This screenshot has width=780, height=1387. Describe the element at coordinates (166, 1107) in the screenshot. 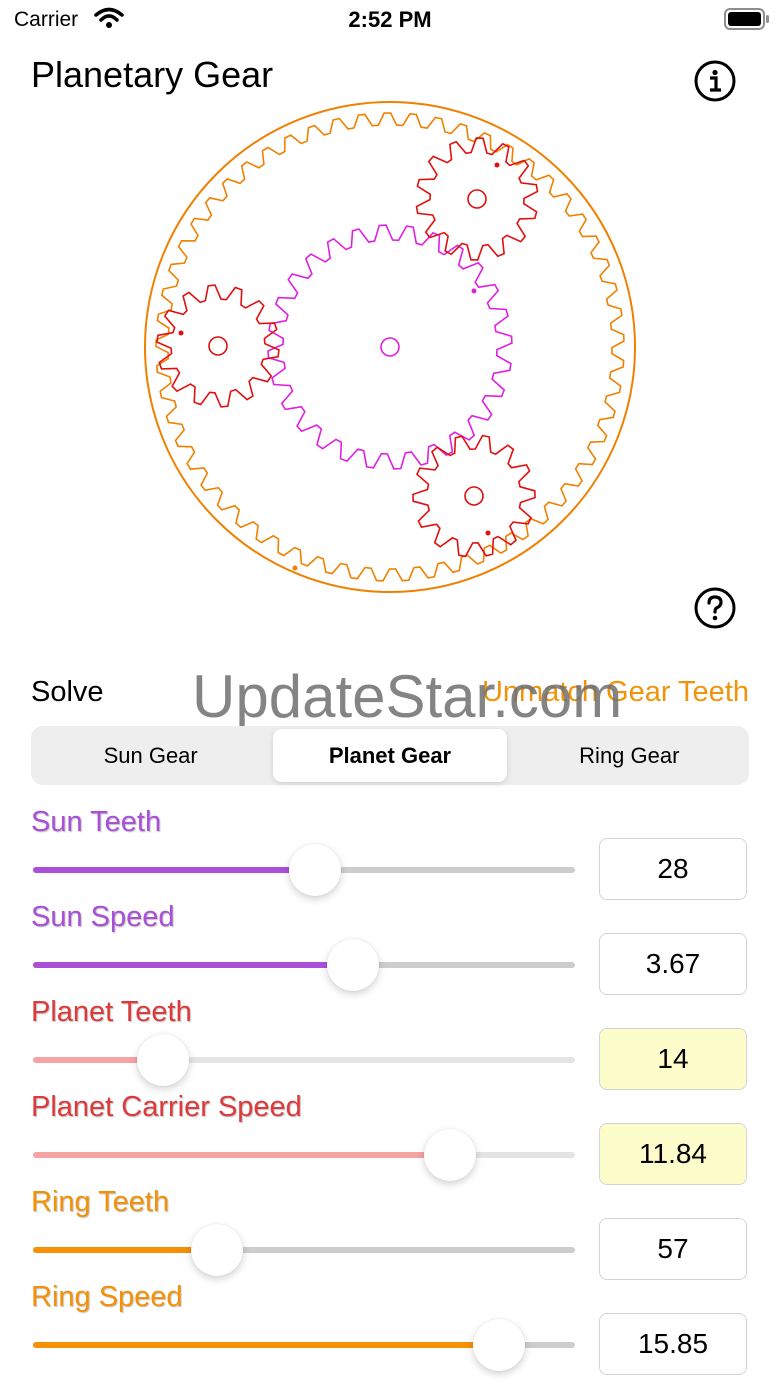

I see `planet-carrier-speed-label: Planet Carrier Speed` at that location.